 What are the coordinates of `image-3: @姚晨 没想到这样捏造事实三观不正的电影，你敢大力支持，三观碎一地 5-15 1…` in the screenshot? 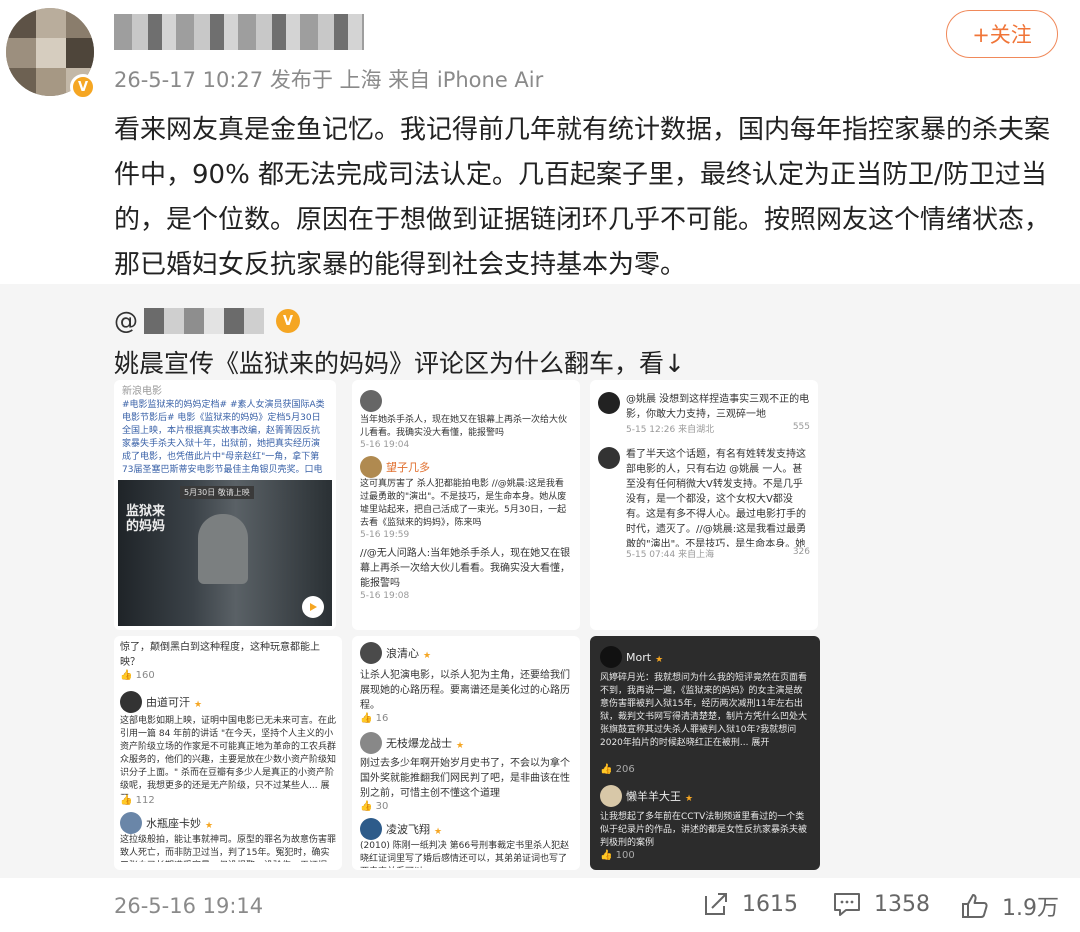 It's located at (704, 505).